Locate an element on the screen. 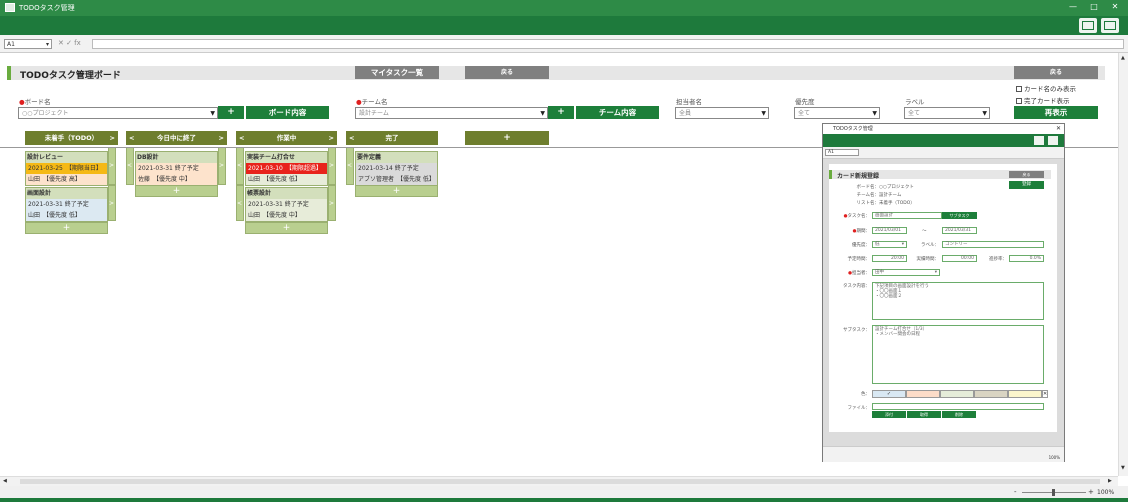 Image resolution: width=1128 pixels, height=502 pixels. column-title: 今日中に終了 is located at coordinates (176, 138).